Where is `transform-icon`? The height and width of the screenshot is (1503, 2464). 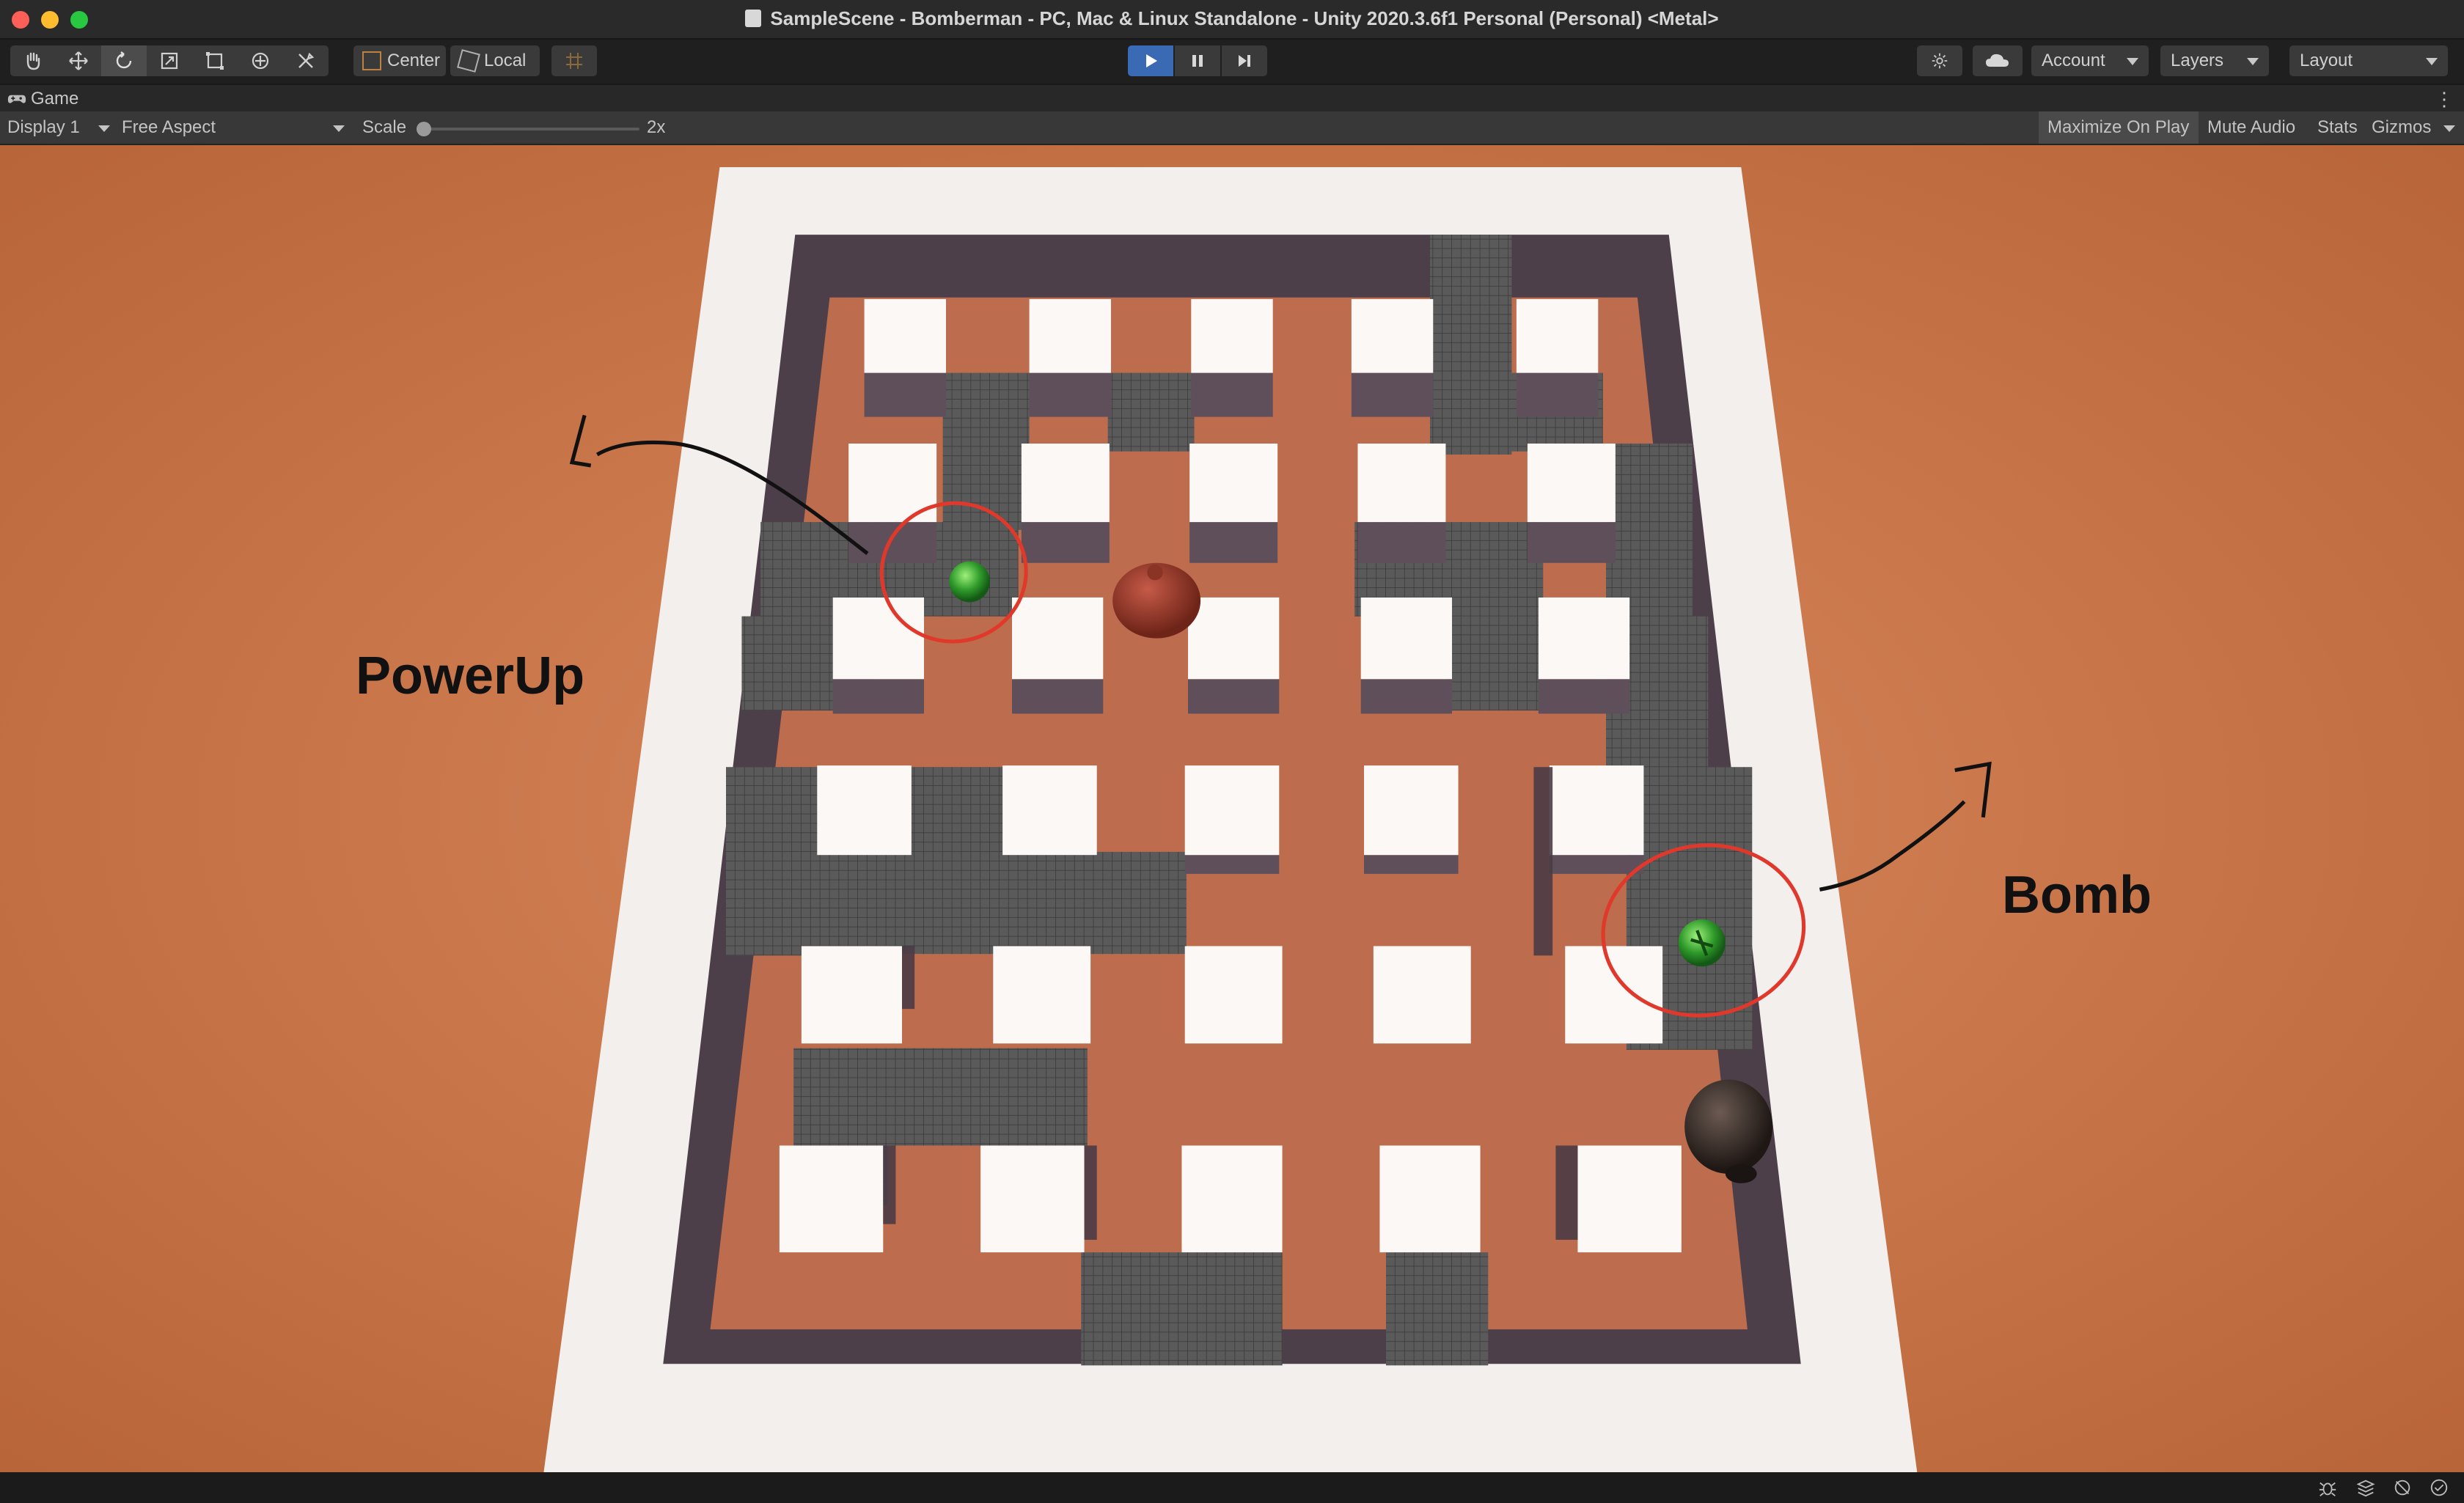 transform-icon is located at coordinates (260, 61).